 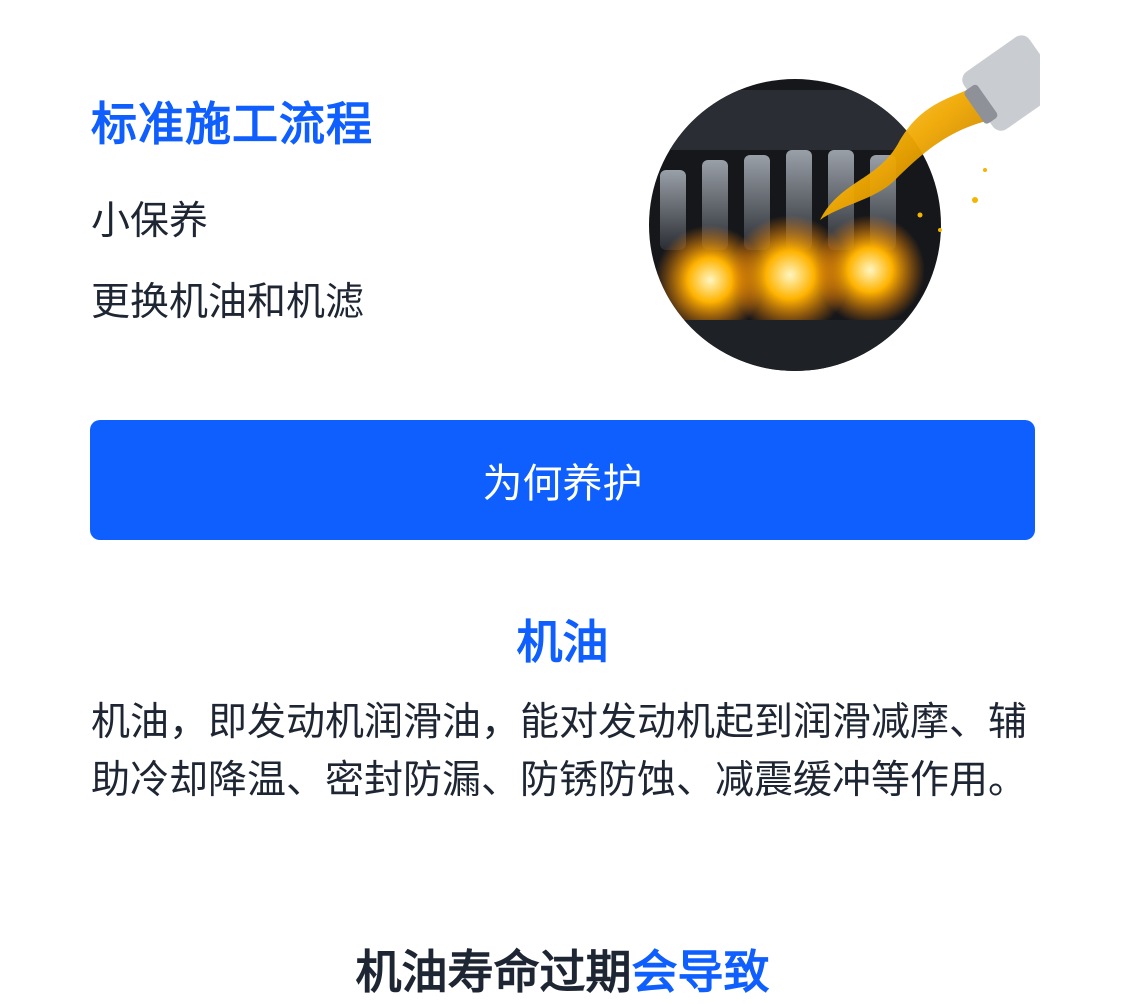 I want to click on oil-expiry-heading: 机油寿命过期会导致, so click(x=562, y=969).